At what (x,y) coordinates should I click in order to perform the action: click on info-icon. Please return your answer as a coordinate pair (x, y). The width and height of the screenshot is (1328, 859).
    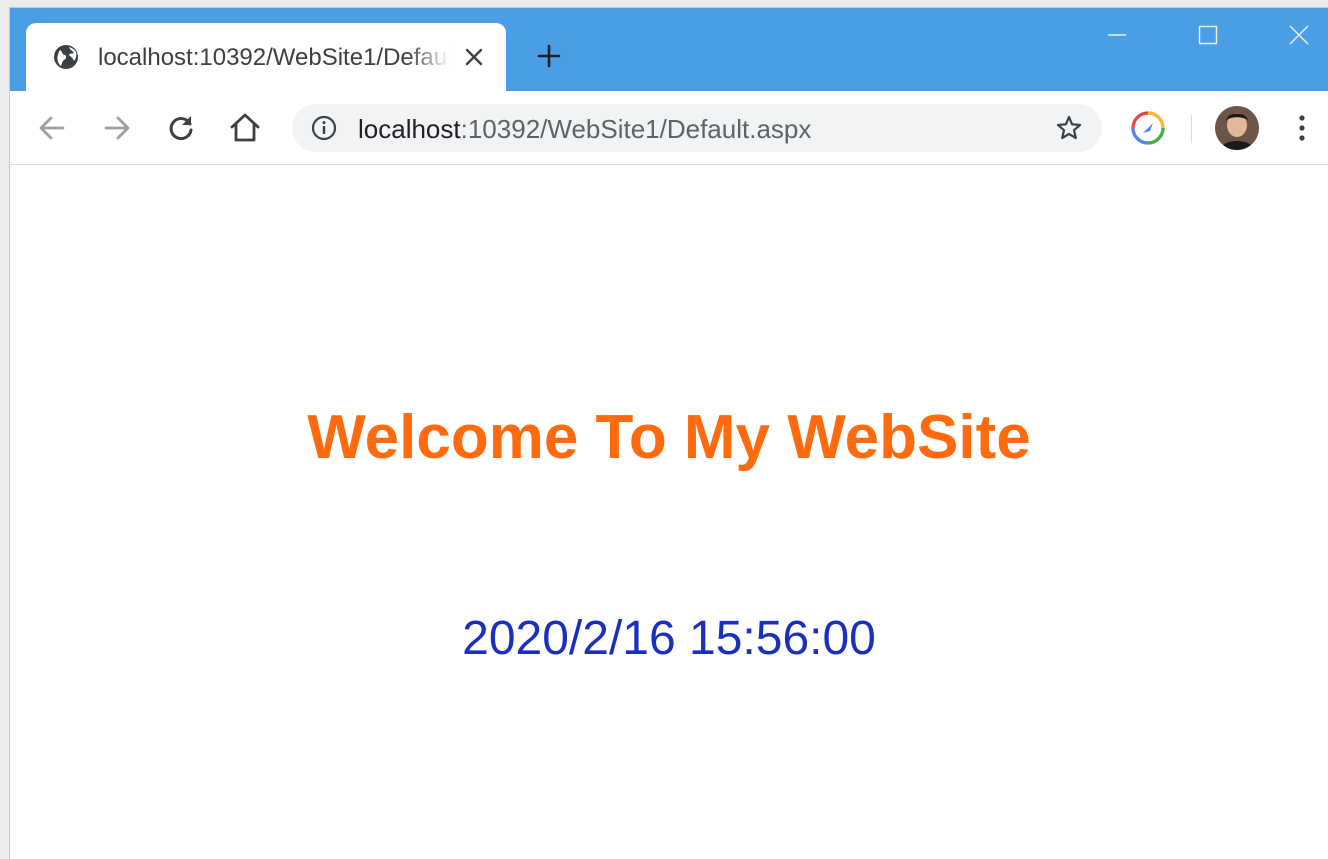
    Looking at the image, I should click on (324, 128).